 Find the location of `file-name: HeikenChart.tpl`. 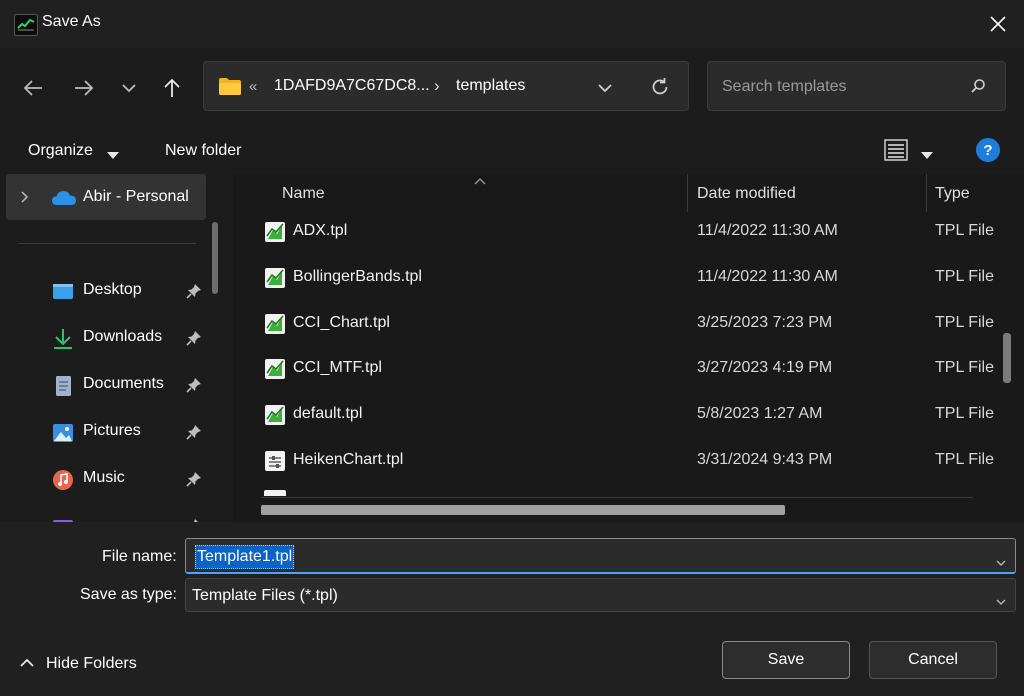

file-name: HeikenChart.tpl is located at coordinates (348, 459).